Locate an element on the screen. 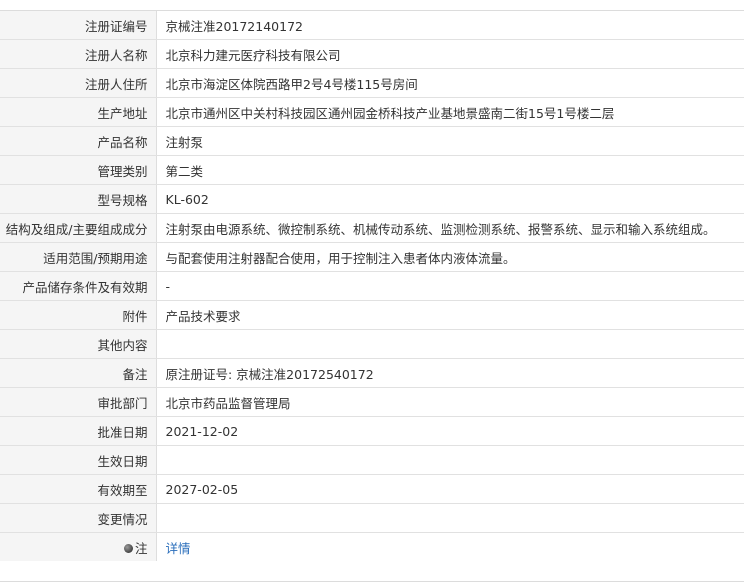 Image resolution: width=744 pixels, height=588 pixels. row-other-content: 其他内容 is located at coordinates (372, 344).